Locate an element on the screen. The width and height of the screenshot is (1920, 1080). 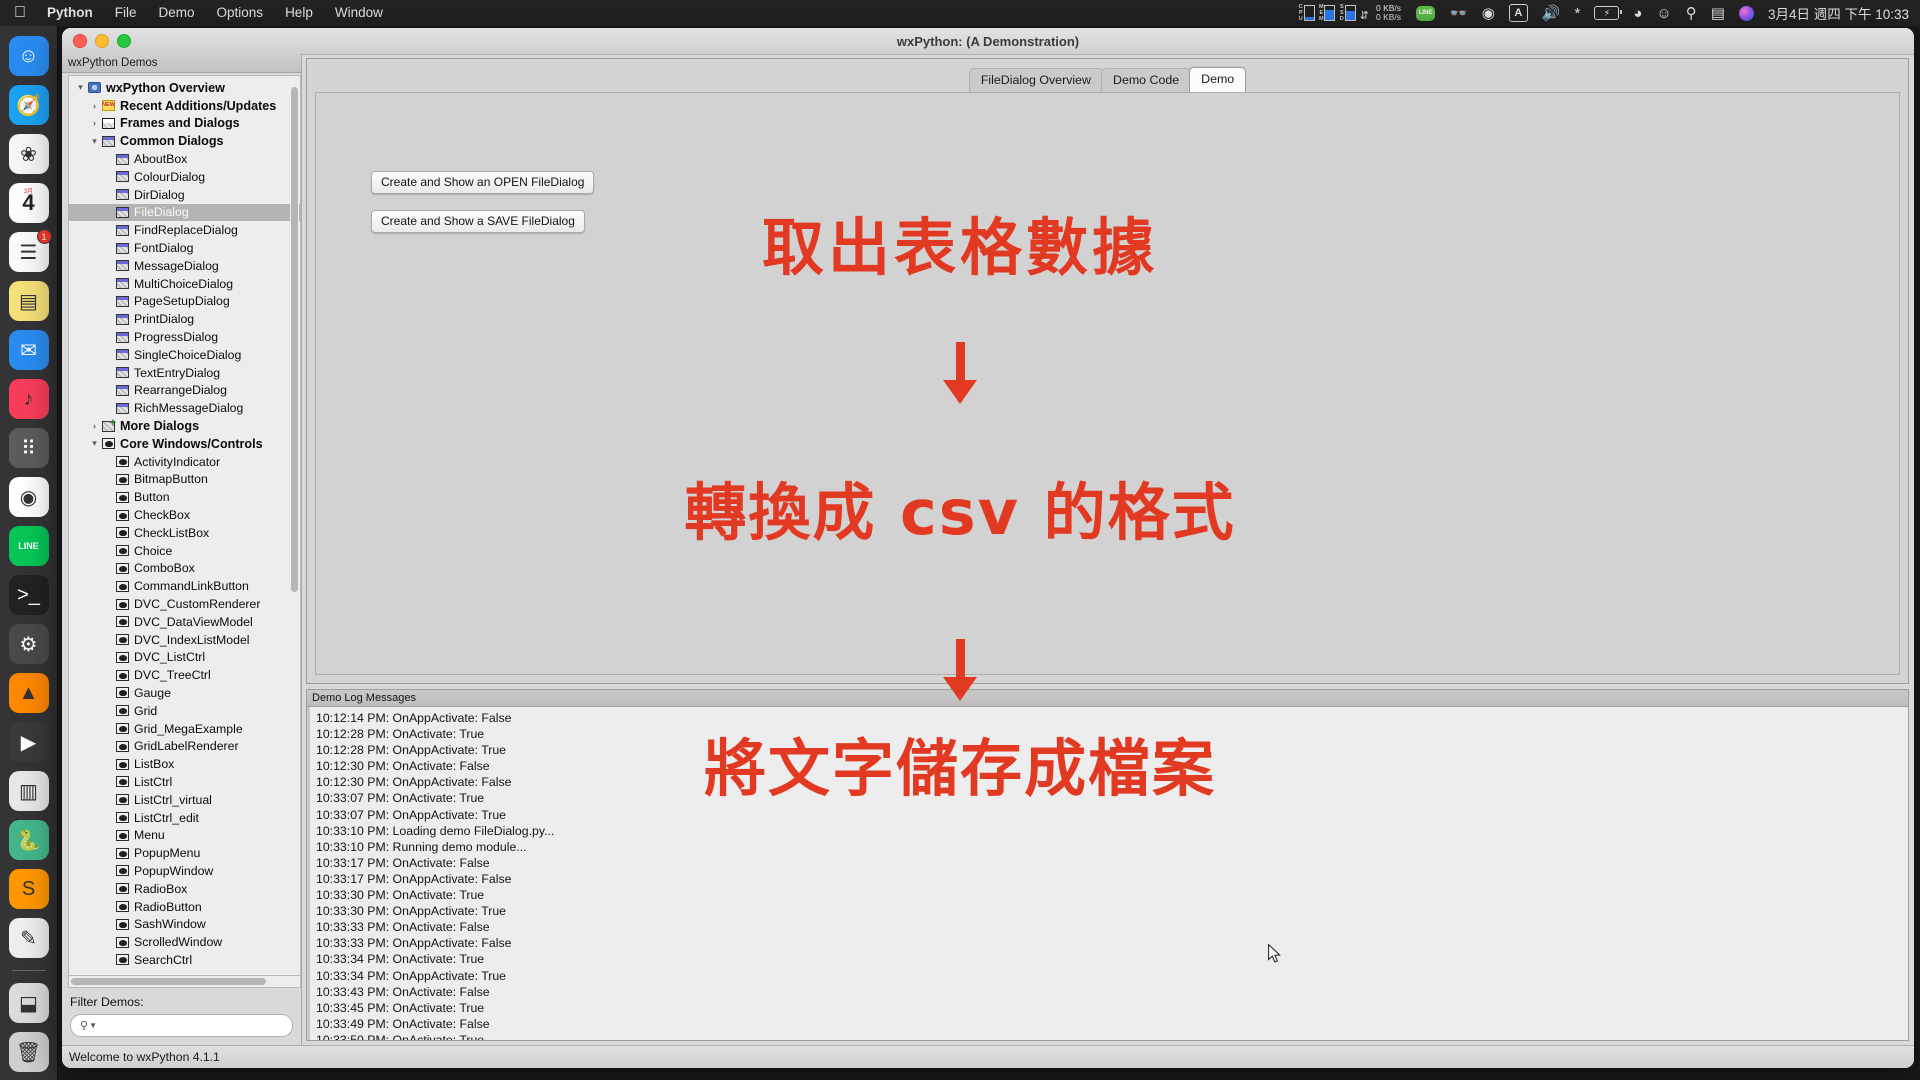
user-account-icon: ☺ is located at coordinates (1663, 13).